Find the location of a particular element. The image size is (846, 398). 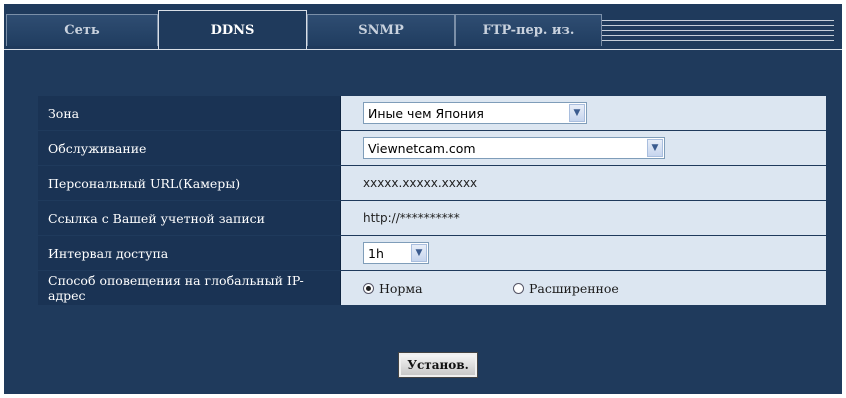

tab-ddns: DDNS is located at coordinates (232, 30).